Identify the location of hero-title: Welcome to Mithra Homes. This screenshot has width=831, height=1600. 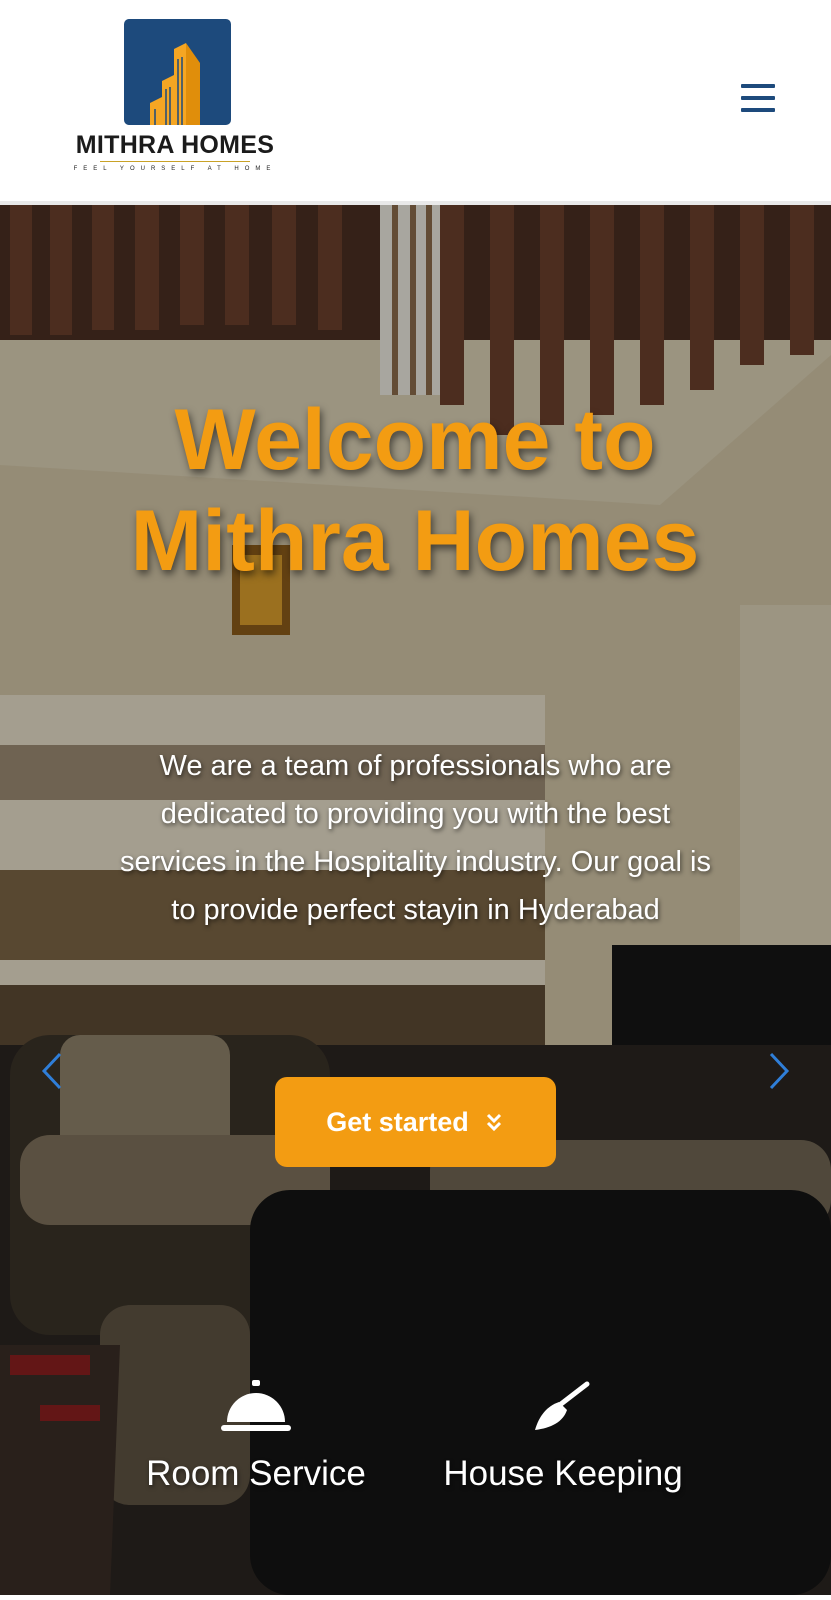
(415, 490).